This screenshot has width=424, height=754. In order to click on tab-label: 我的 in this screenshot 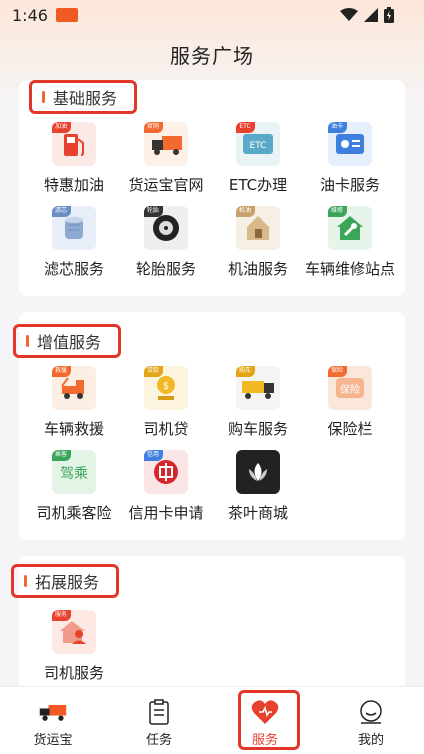, I will do `click(370, 740)`.